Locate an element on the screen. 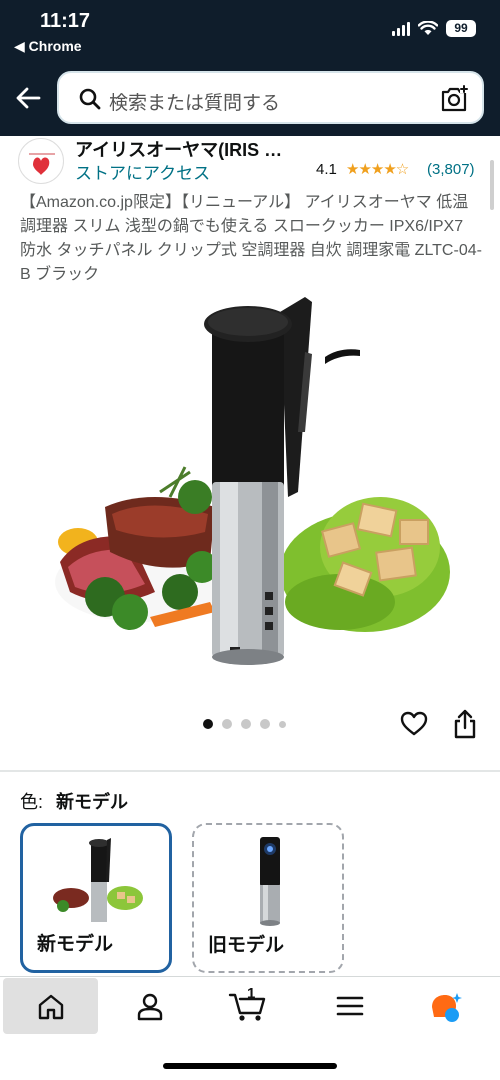  variant-label: 新モデル is located at coordinates (75, 944).